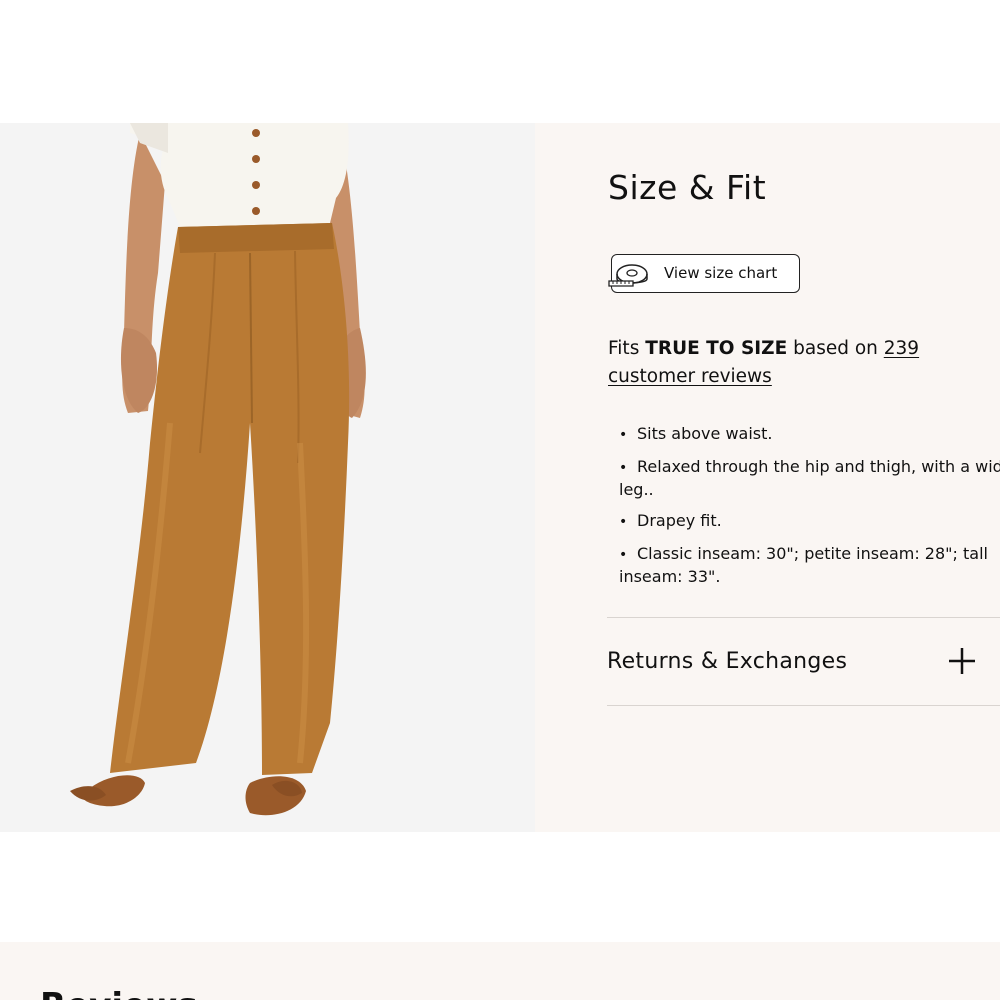 The height and width of the screenshot is (1000, 1000). Describe the element at coordinates (716, 348) in the screenshot. I see `fit-rating: TRUE TO SIZE` at that location.